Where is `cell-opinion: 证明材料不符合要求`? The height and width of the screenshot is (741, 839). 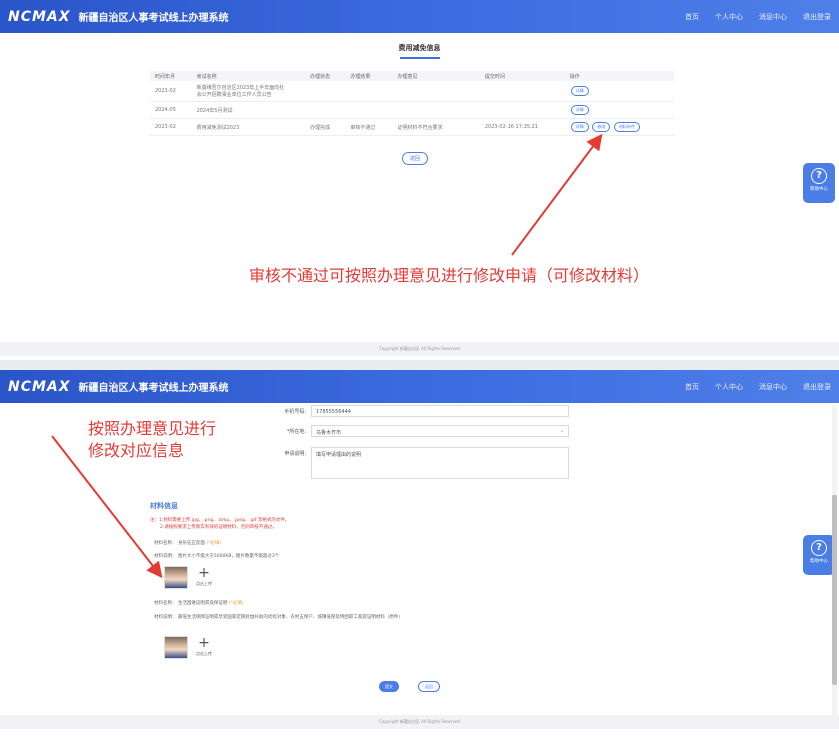 cell-opinion: 证明材料不符合要求 is located at coordinates (429, 127).